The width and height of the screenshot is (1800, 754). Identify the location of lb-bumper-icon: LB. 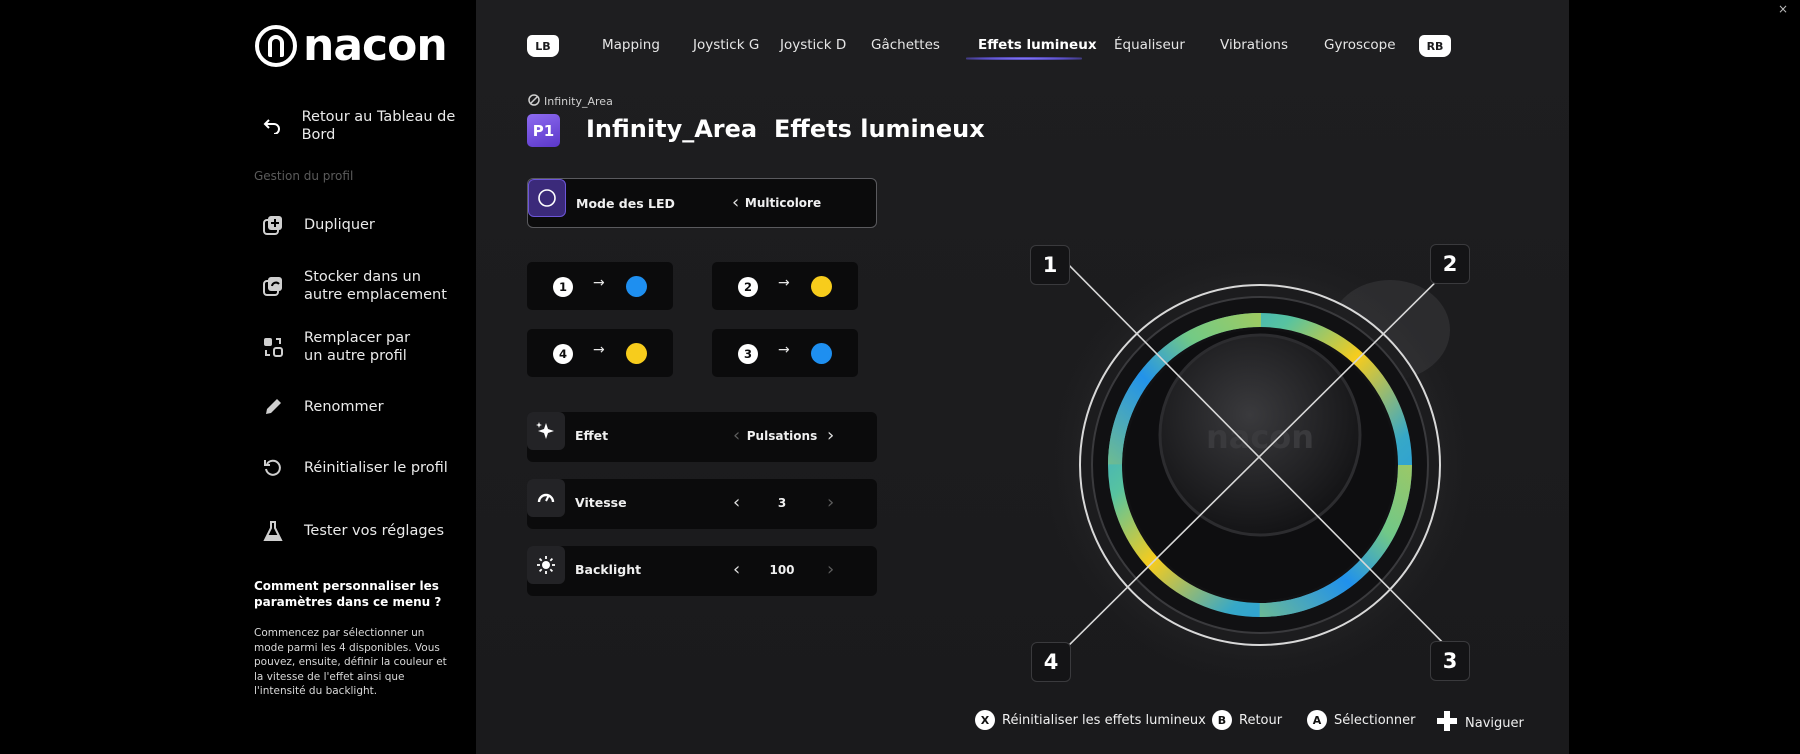
(543, 46).